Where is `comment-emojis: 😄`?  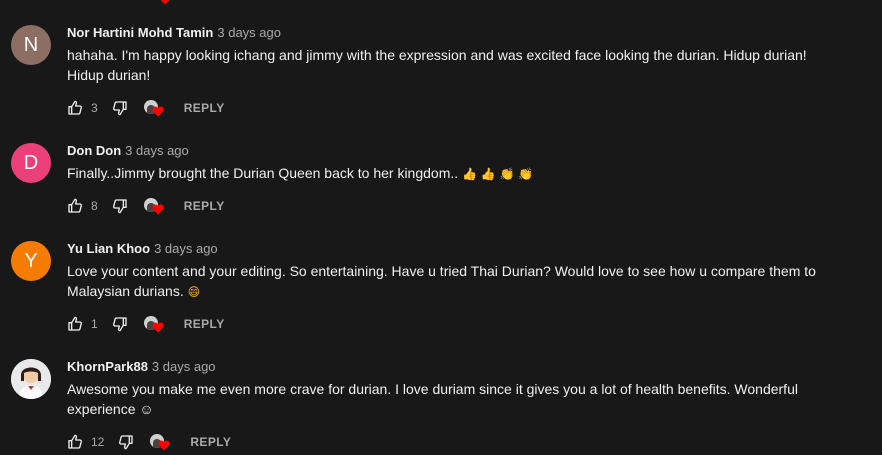
comment-emojis: 😄 is located at coordinates (194, 292).